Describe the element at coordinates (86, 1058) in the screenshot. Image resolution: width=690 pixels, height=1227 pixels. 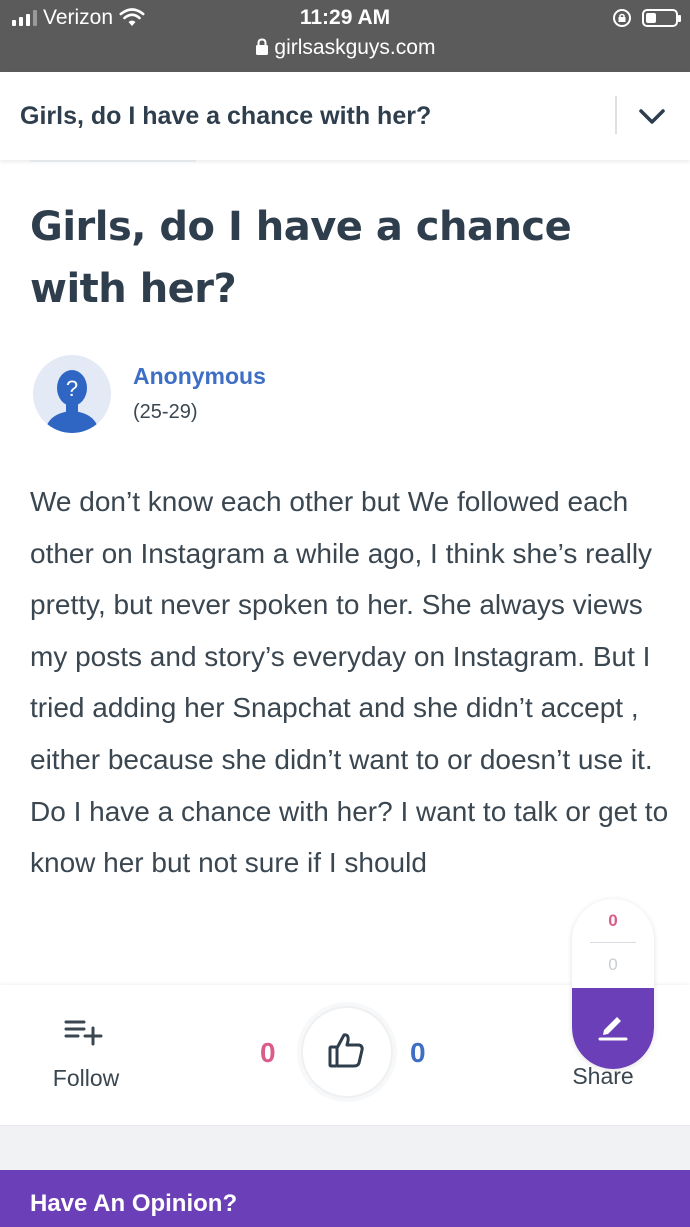
I see `follow-button: Follow` at that location.